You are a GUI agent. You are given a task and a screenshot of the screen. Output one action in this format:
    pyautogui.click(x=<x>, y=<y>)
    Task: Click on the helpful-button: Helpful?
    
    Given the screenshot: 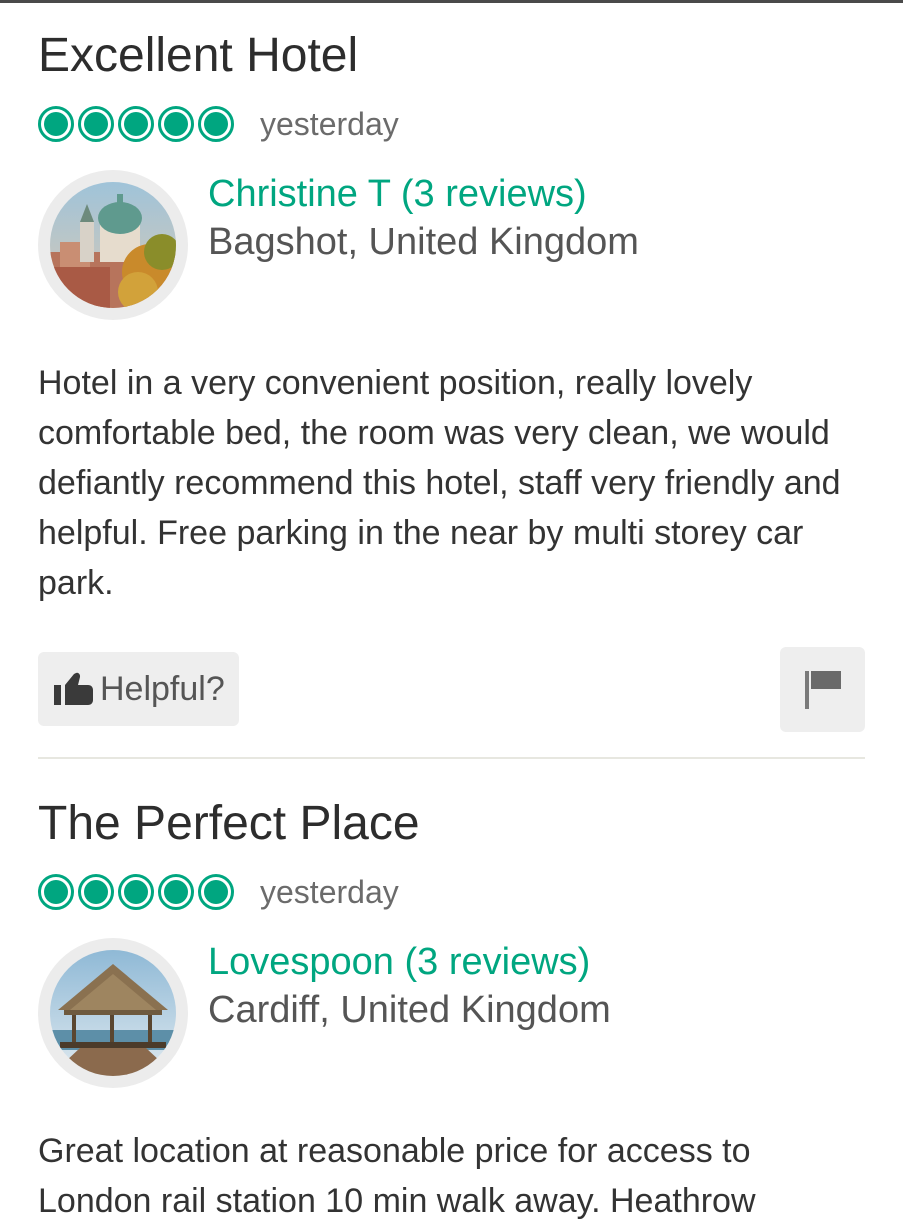 What is the action you would take?
    pyautogui.click(x=138, y=689)
    